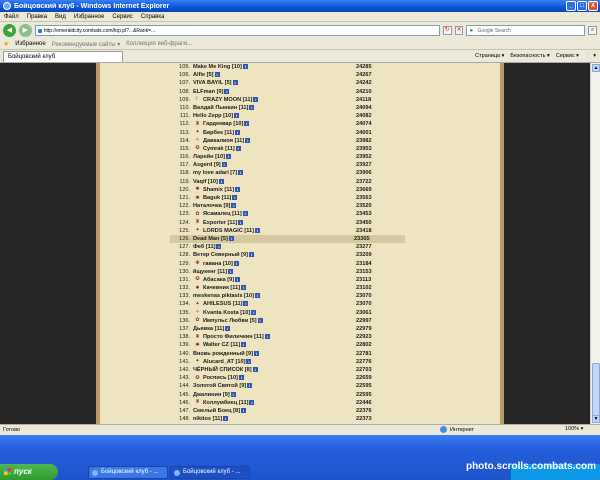  Describe the element at coordinates (218, 264) in the screenshot. I see `player-name: гавана [10]` at that location.